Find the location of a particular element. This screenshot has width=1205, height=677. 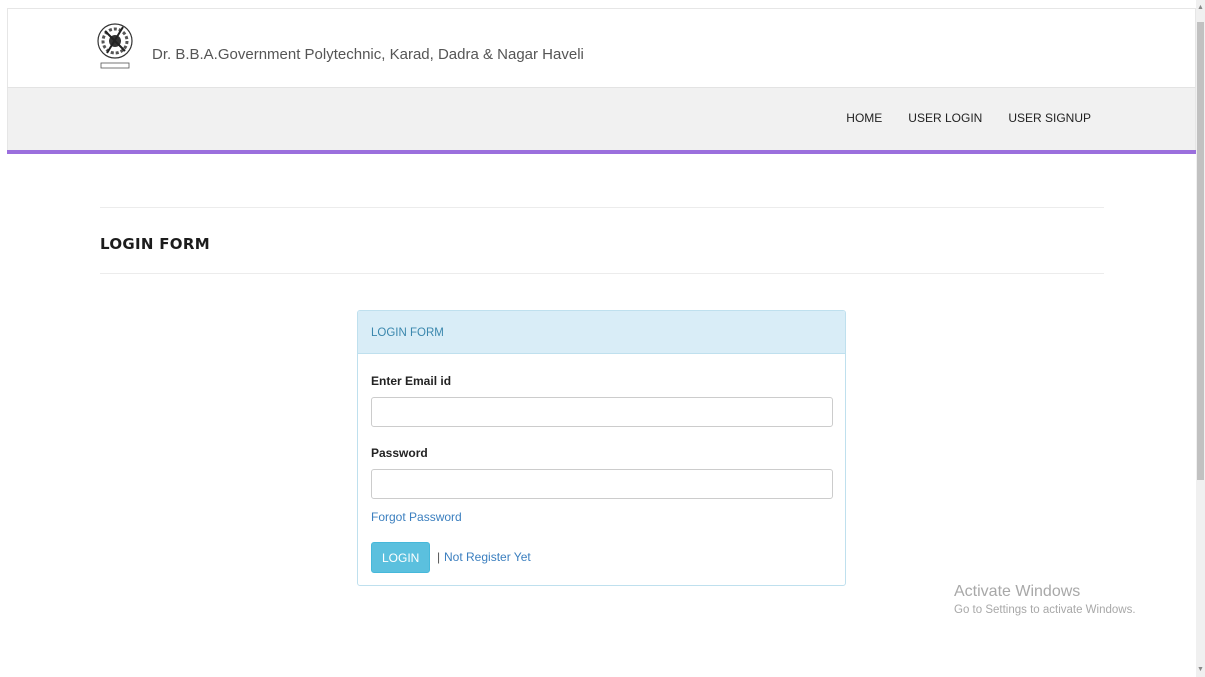

forgot-password-link: Forgot Password is located at coordinates (416, 517).